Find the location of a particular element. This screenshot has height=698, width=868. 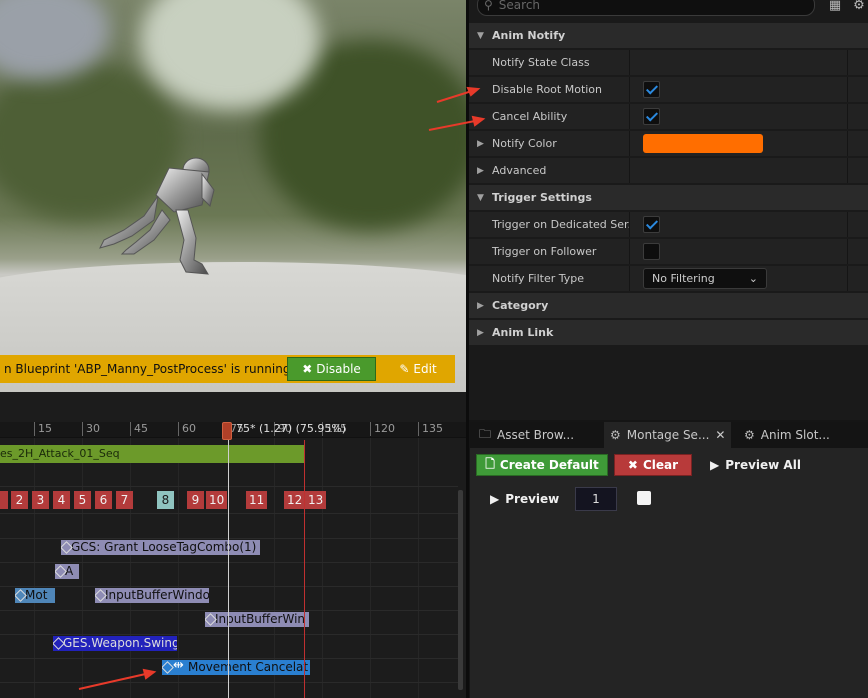

create-default-button: 🗋 Create Default is located at coordinates (542, 465).